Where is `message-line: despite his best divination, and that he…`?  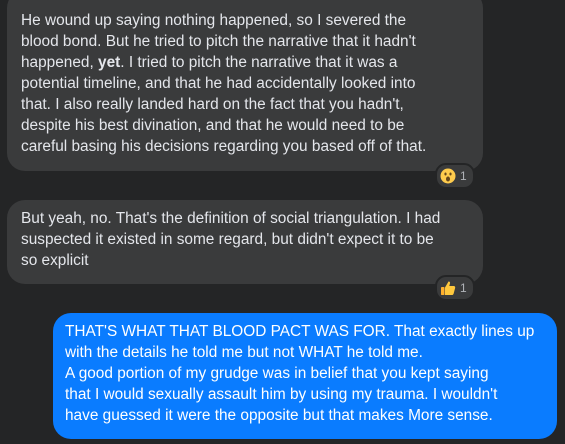
message-line: despite his best divination, and that he… is located at coordinates (213, 125).